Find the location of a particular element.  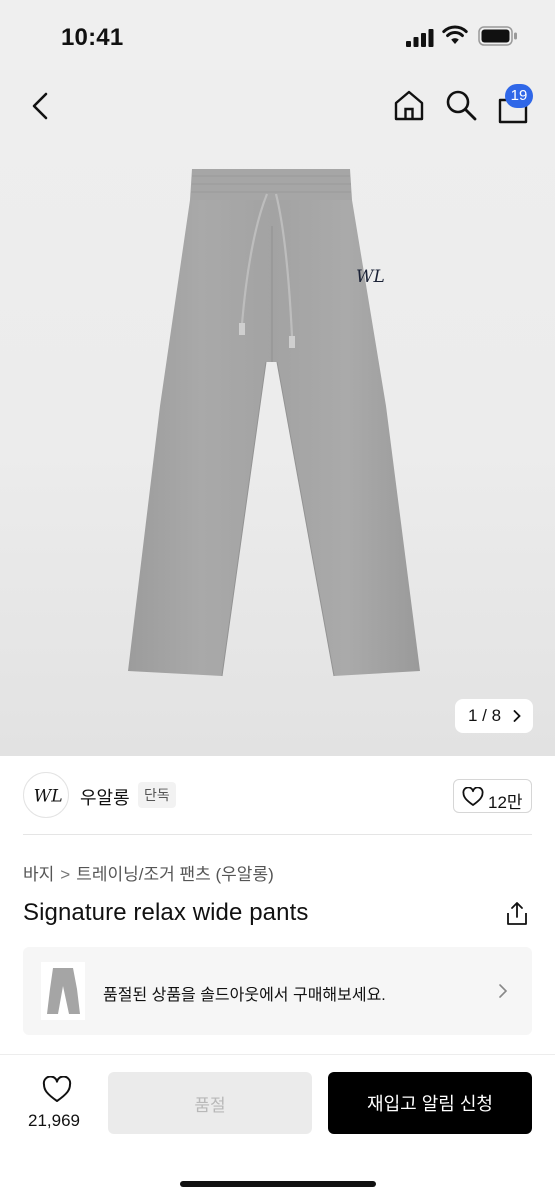

brand-like-count: 12만 is located at coordinates (505, 802).